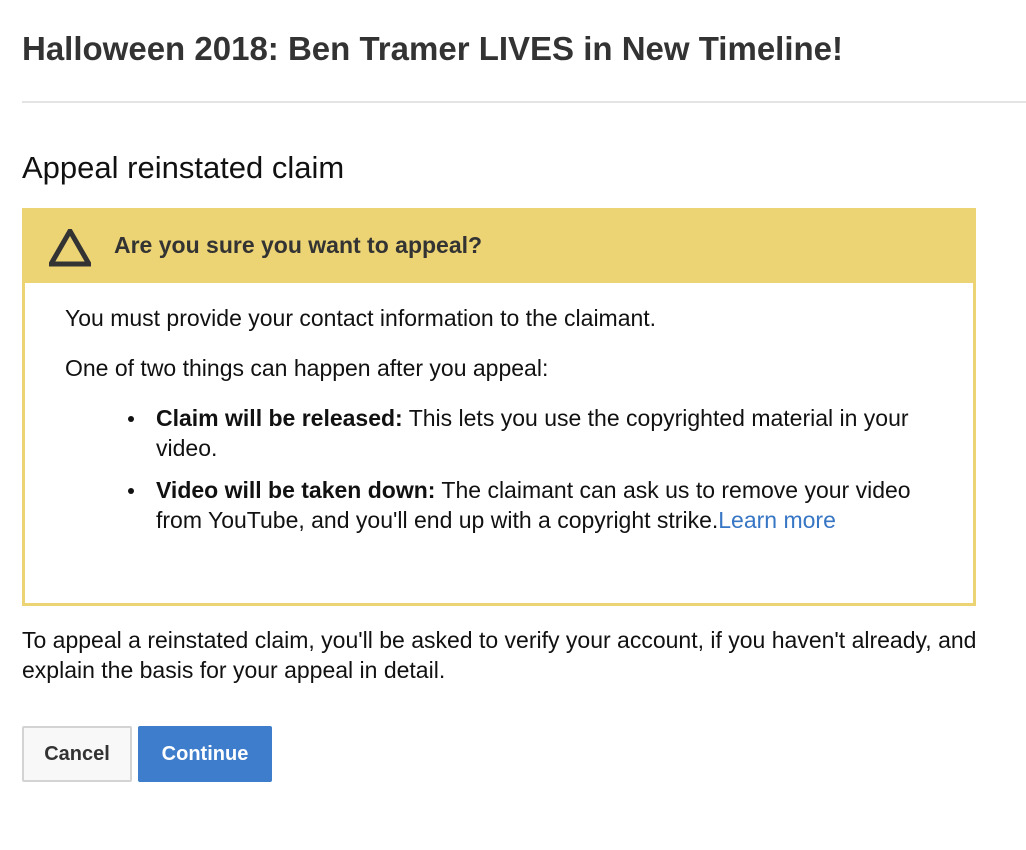  Describe the element at coordinates (70, 248) in the screenshot. I see `warning-triangle-icon` at that location.